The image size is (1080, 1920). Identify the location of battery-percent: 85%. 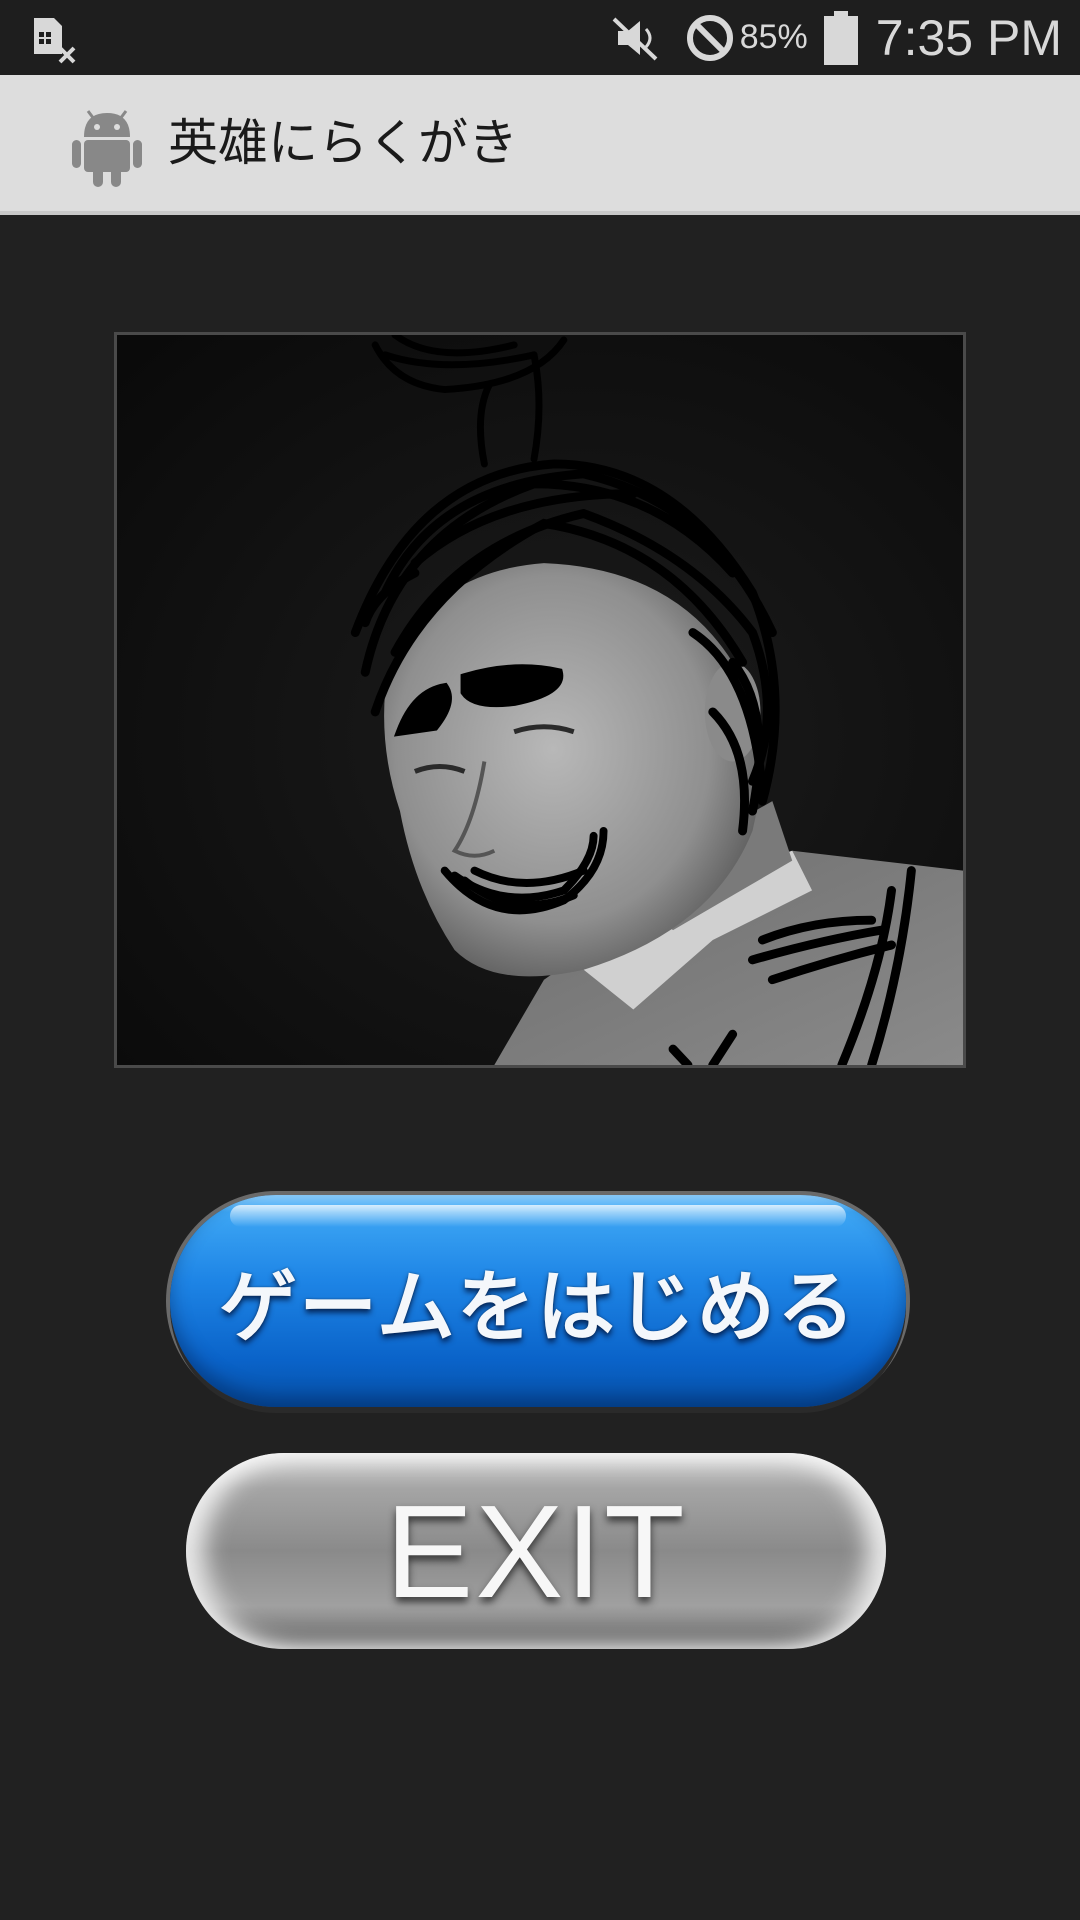
(773, 37).